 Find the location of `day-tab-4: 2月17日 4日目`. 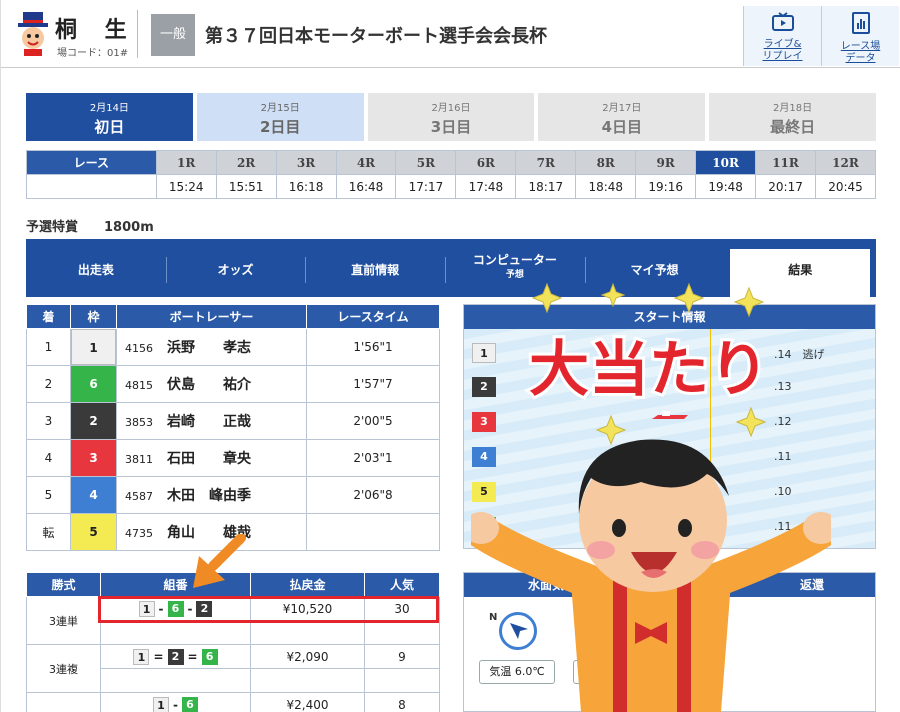

day-tab-4: 2月17日 4日目 is located at coordinates (624, 117).